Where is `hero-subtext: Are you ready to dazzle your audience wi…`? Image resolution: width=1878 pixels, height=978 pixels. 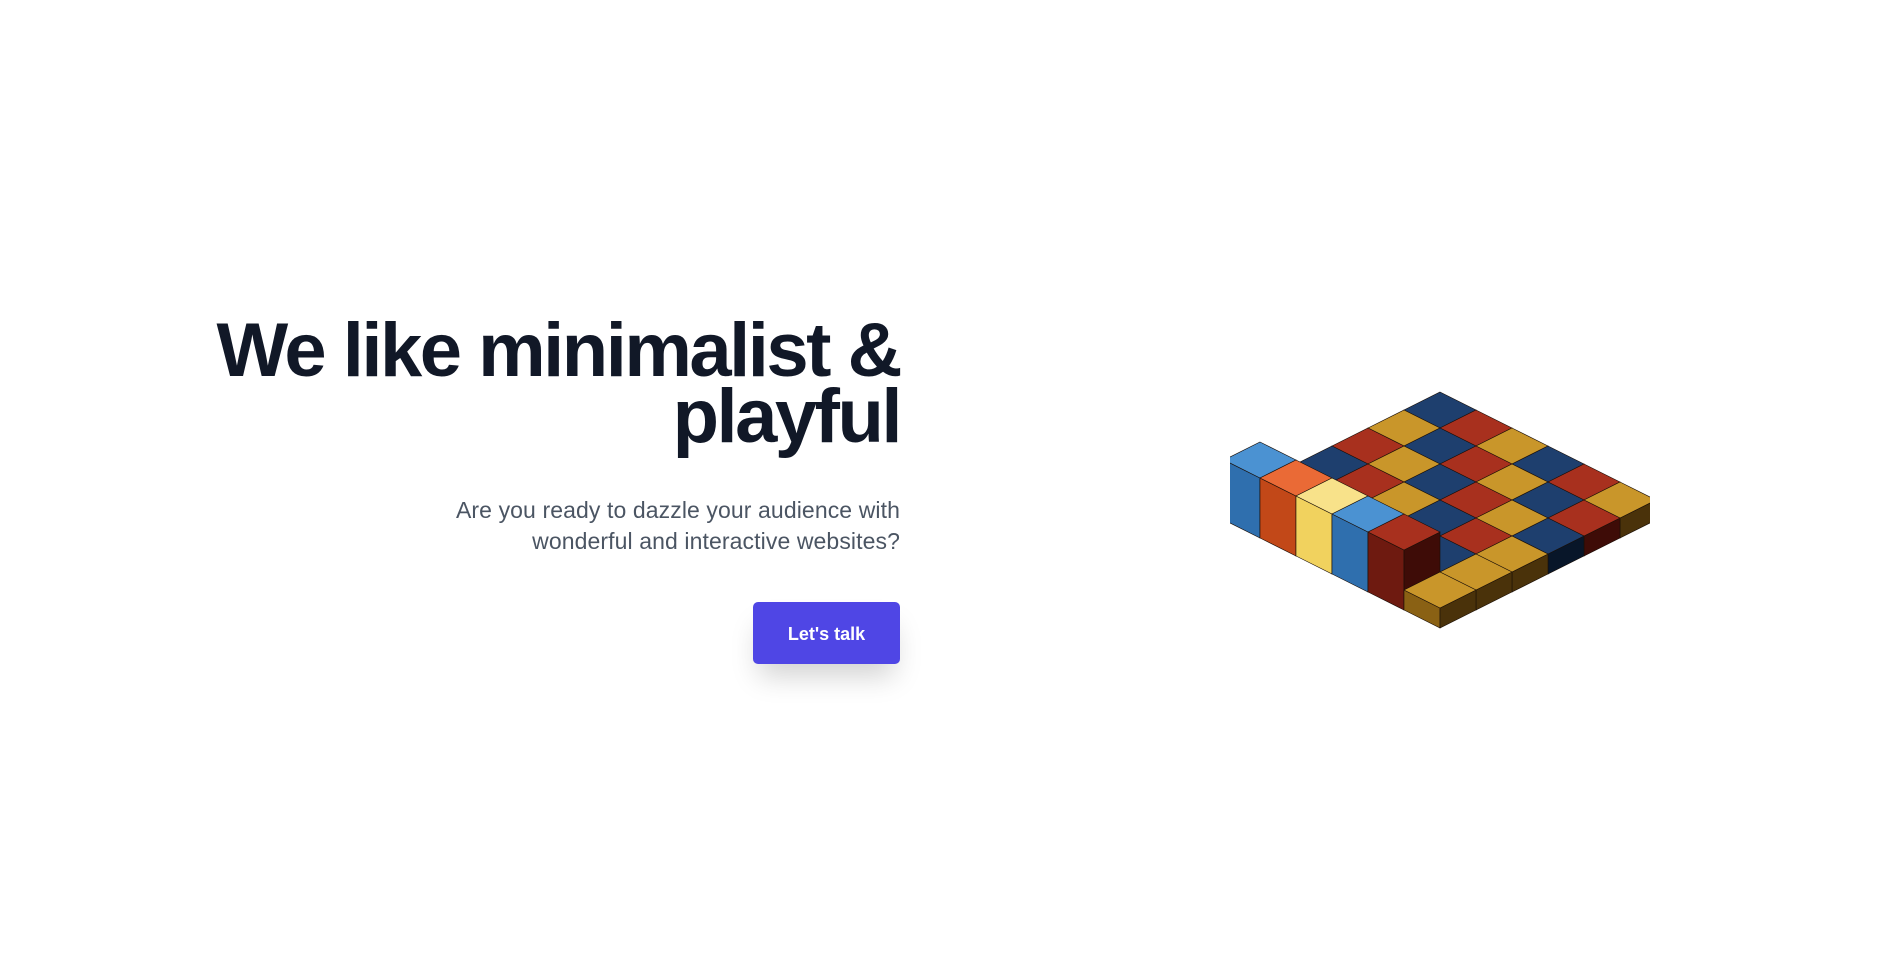
hero-subtext: Are you ready to dazzle your audience wi… is located at coordinates (550, 526).